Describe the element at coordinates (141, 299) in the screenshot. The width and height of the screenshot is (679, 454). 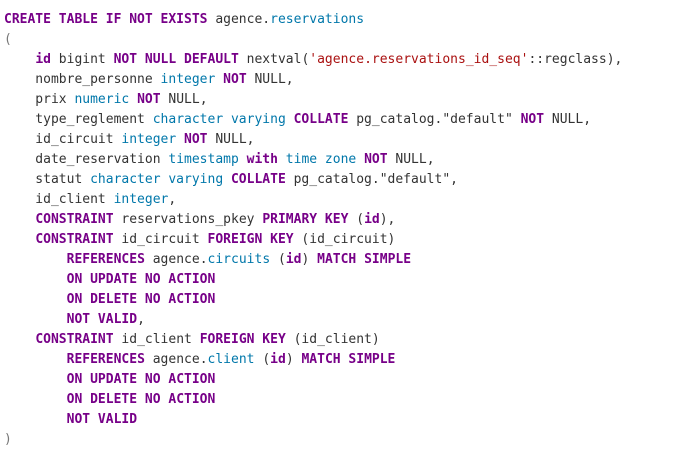
I see `code-token: ON DELETE NO ACTION` at that location.